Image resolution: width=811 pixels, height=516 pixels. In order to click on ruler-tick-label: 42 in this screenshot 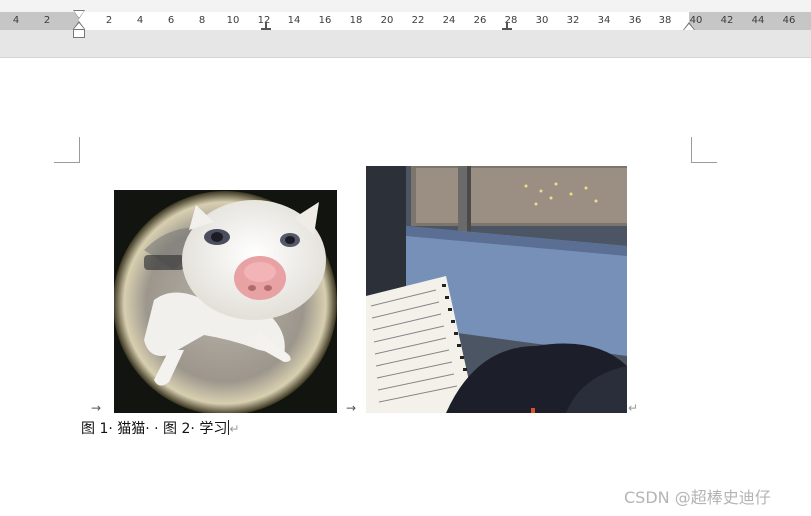, I will do `click(727, 20)`.